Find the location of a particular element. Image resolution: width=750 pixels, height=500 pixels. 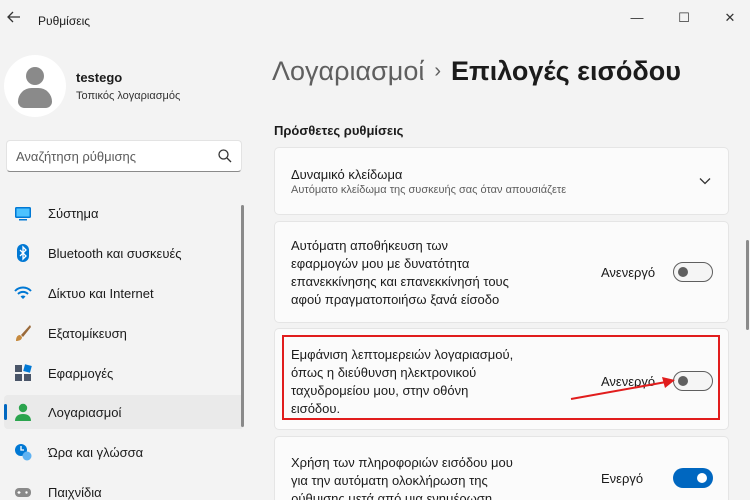

sidebar-item-apps: Εφαρμογές is located at coordinates (124, 373).